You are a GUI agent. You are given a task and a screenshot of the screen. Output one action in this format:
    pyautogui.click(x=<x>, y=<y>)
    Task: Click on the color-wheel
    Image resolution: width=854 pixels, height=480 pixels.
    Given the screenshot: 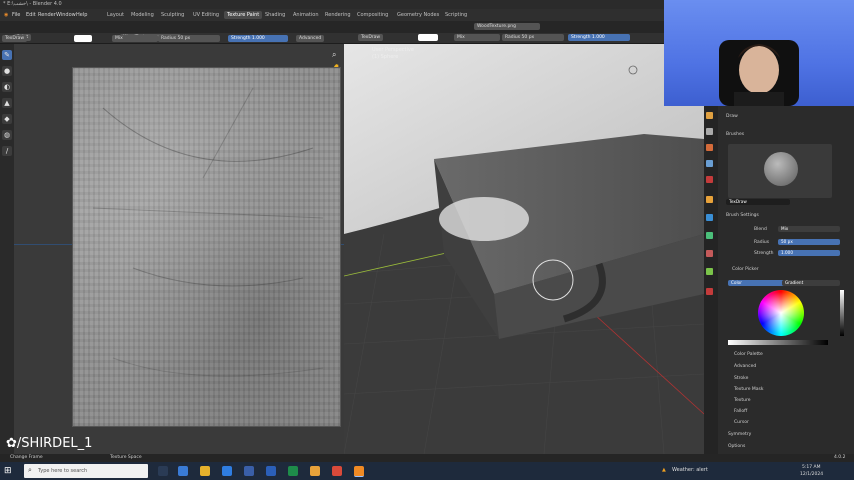 What is the action you would take?
    pyautogui.click(x=781, y=313)
    